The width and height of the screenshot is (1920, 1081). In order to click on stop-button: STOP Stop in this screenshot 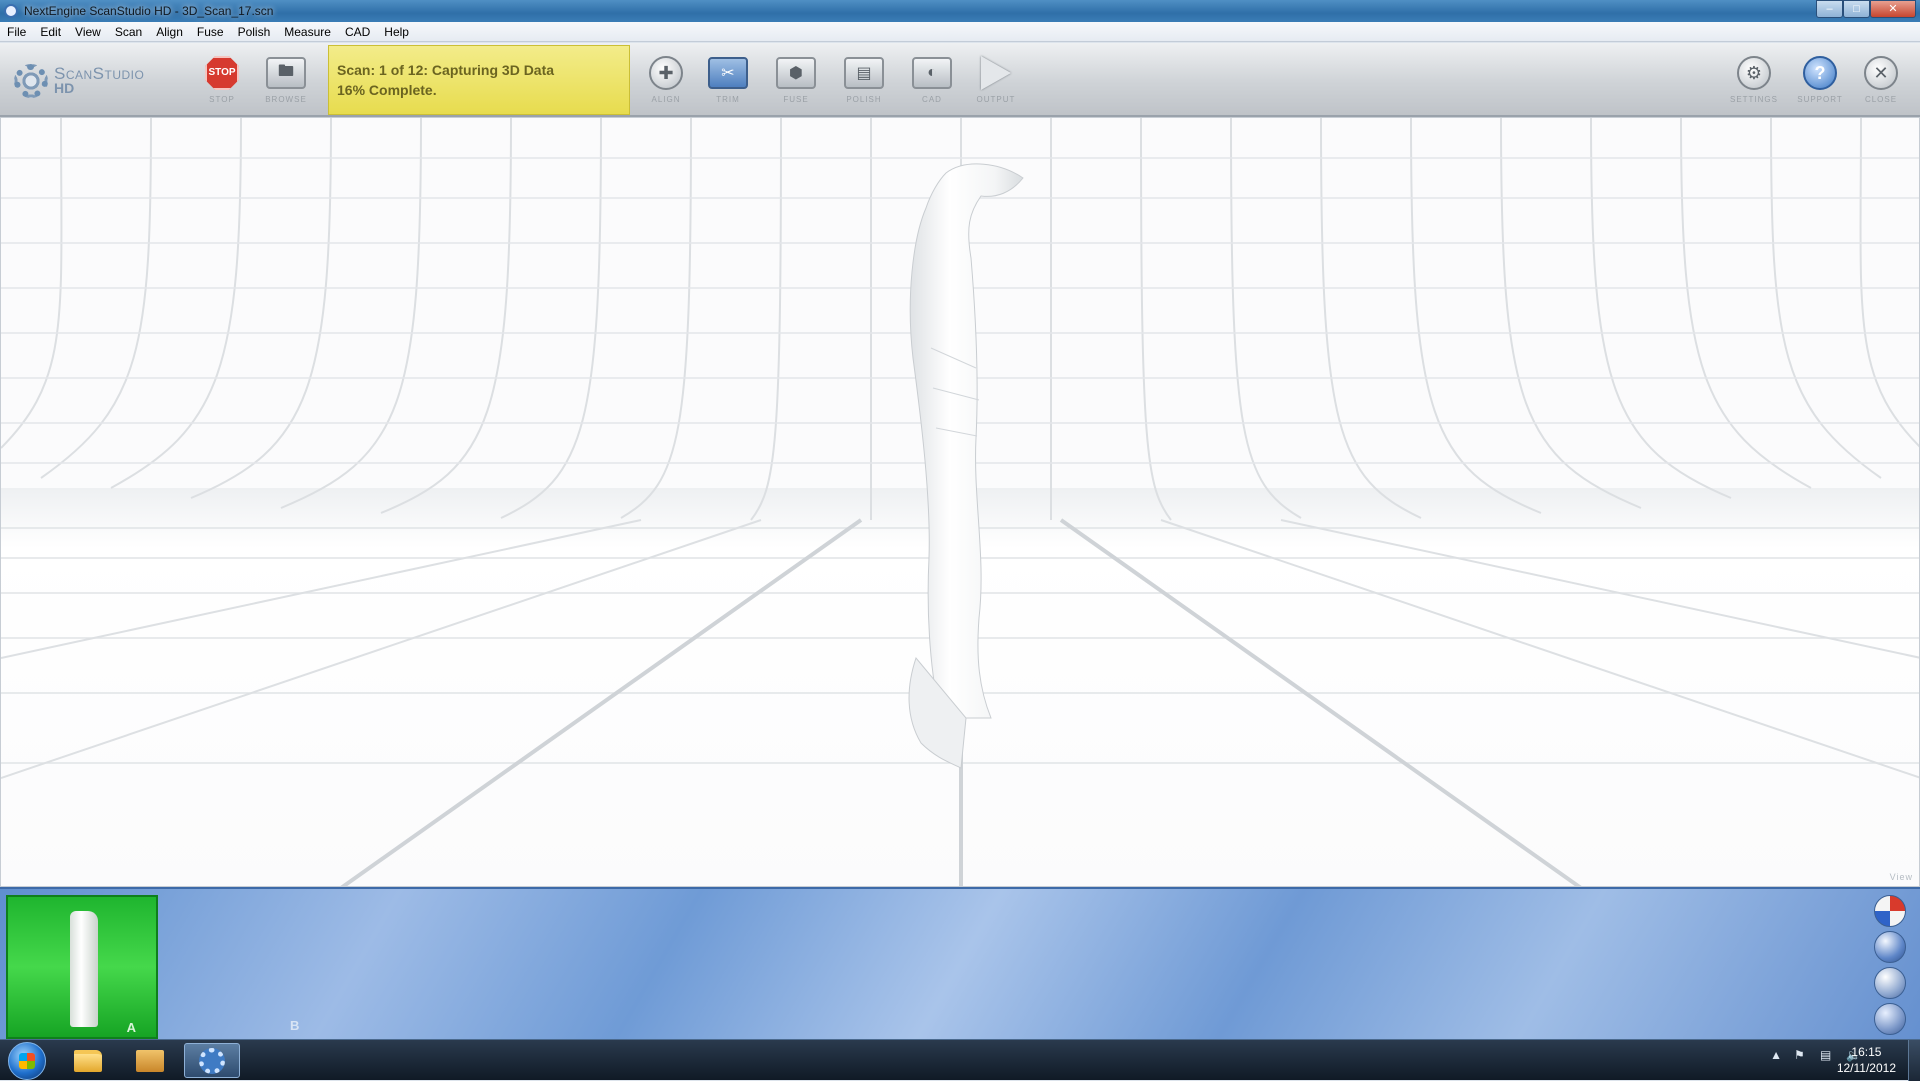, I will do `click(222, 83)`.